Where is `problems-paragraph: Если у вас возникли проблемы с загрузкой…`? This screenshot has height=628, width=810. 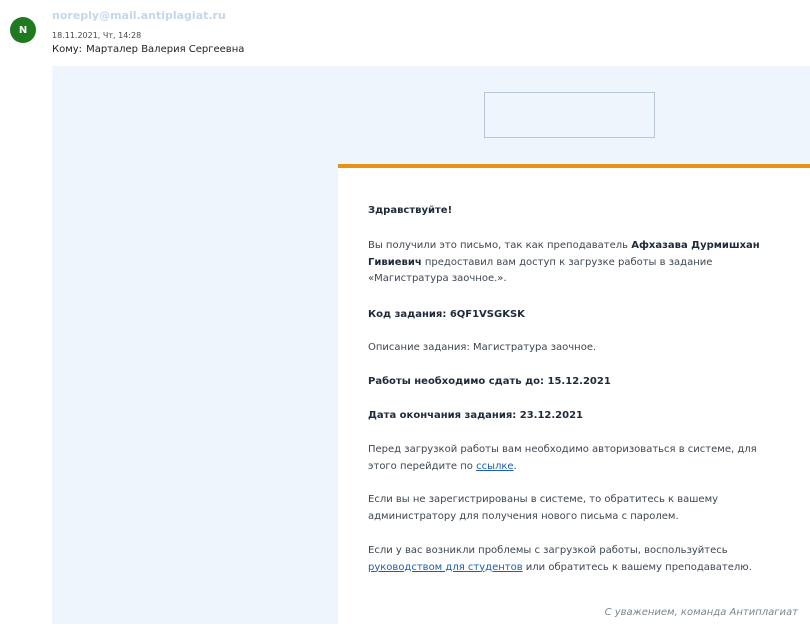 problems-paragraph: Если у вас возникли проблемы с загрузкой… is located at coordinates (573, 559).